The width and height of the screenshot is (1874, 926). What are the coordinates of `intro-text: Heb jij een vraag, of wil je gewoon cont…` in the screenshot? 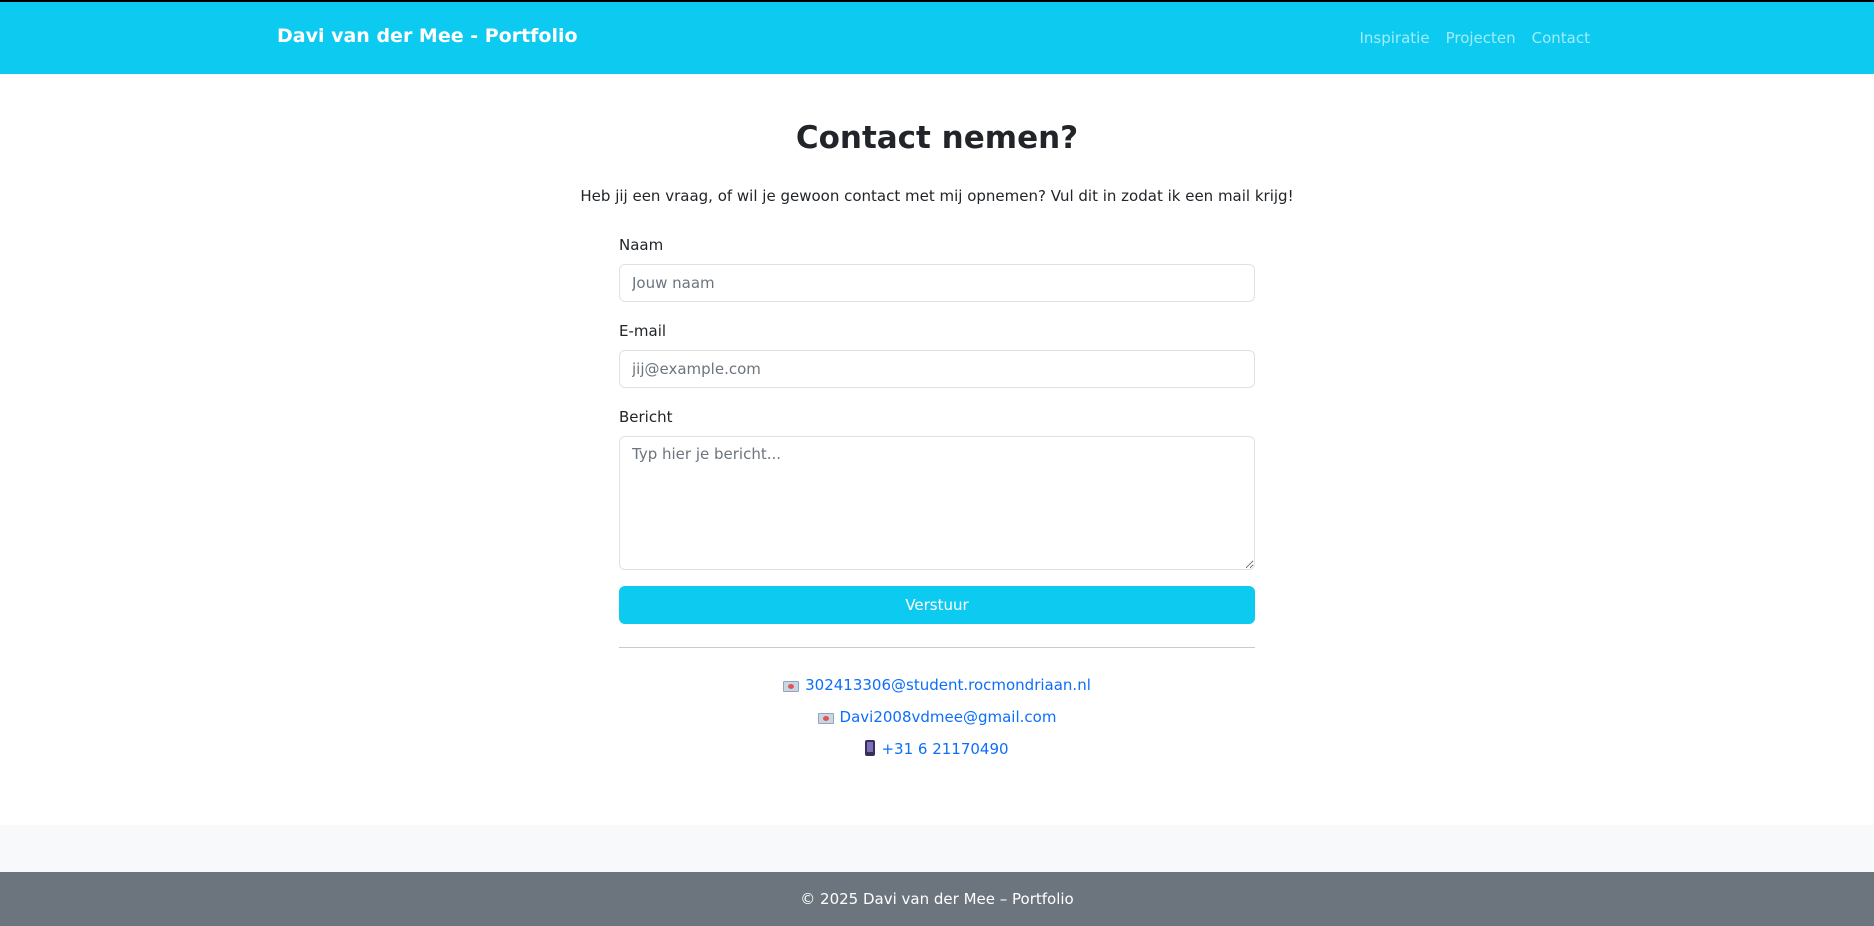 It's located at (937, 196).